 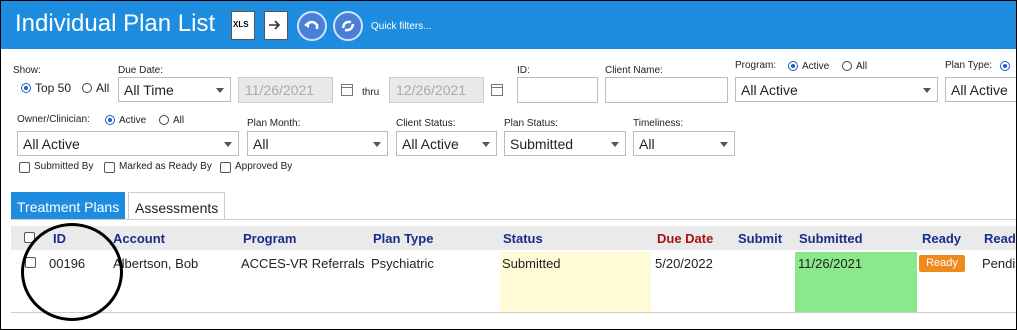 I want to click on owner-all-text: All, so click(x=179, y=120).